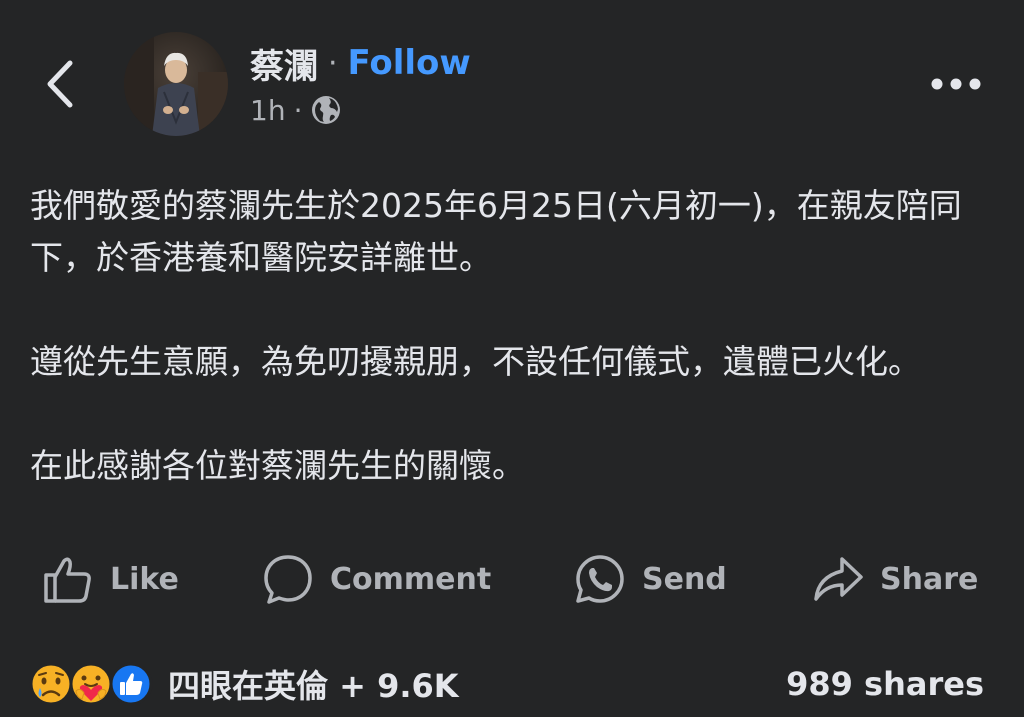 Image resolution: width=1024 pixels, height=717 pixels. I want to click on reactions-summary: 四眼在英倫 + 9.6K, so click(243, 684).